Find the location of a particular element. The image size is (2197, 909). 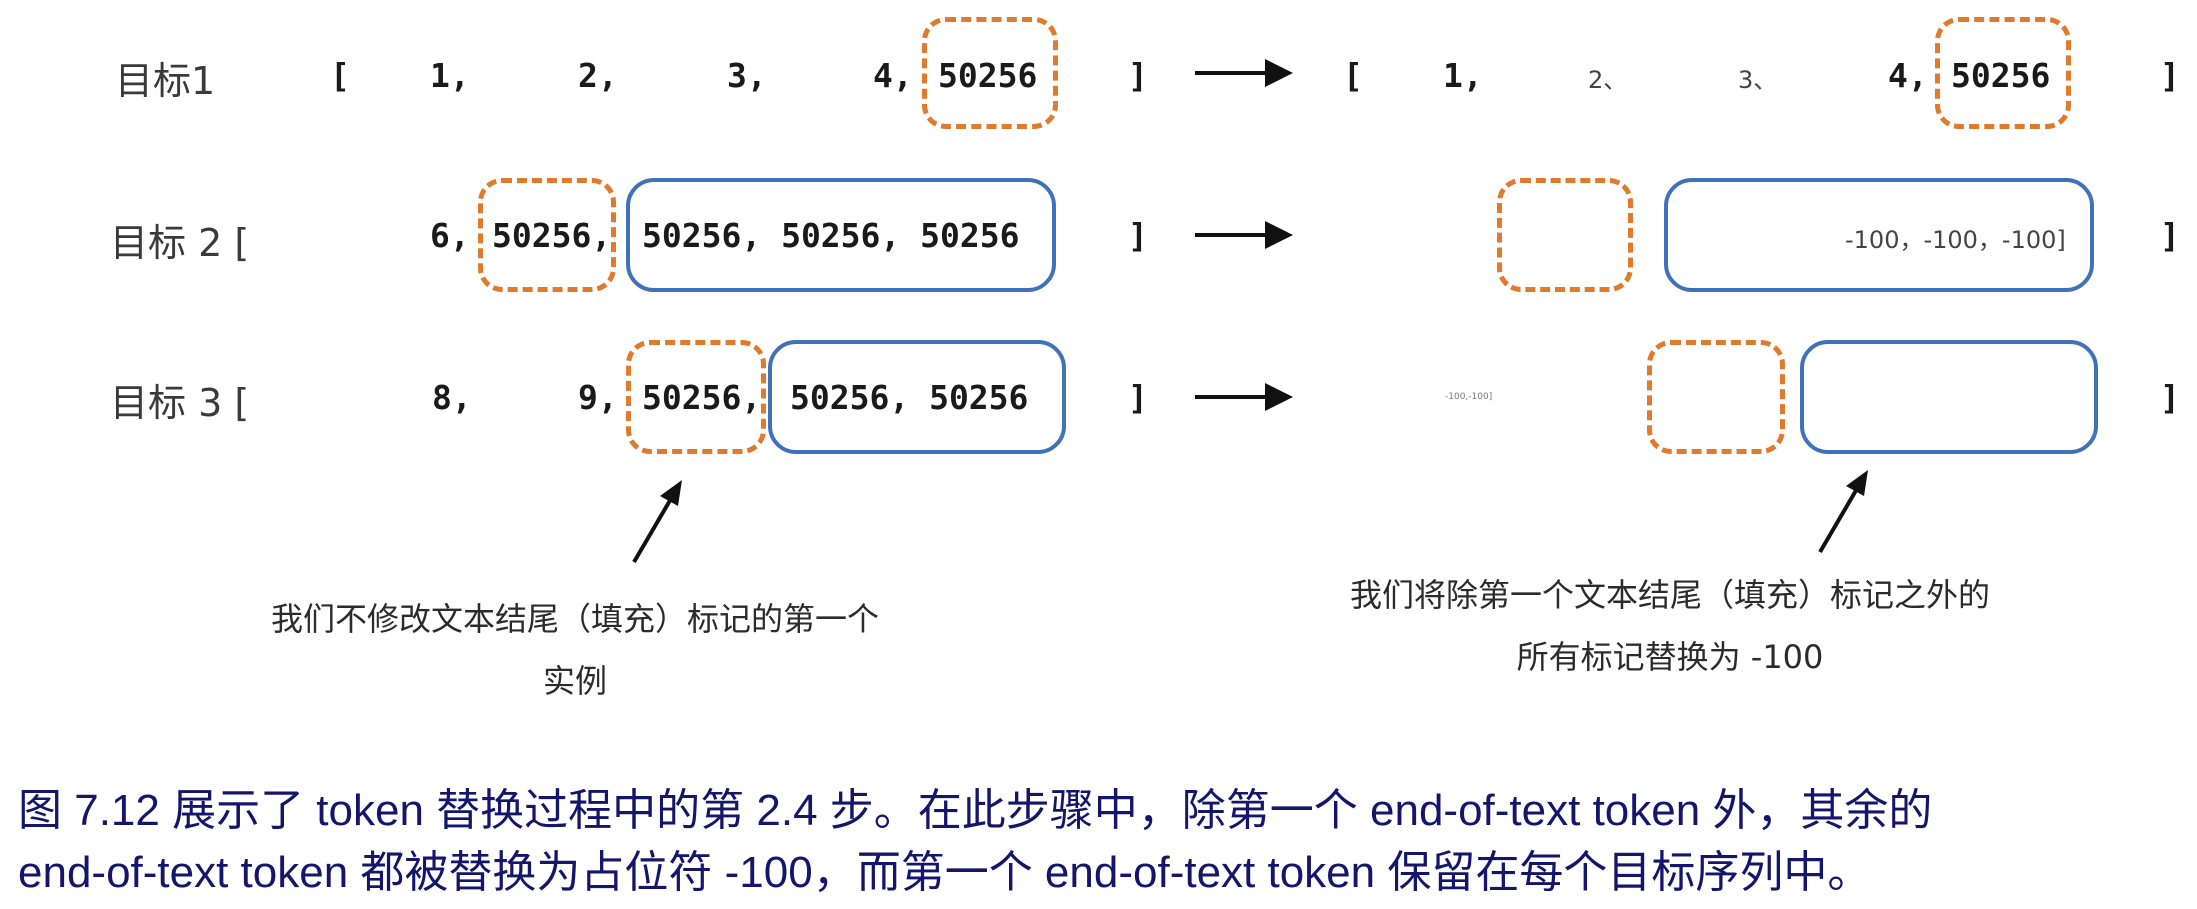

right-pointer-arrow-shaft is located at coordinates (1839, 519).